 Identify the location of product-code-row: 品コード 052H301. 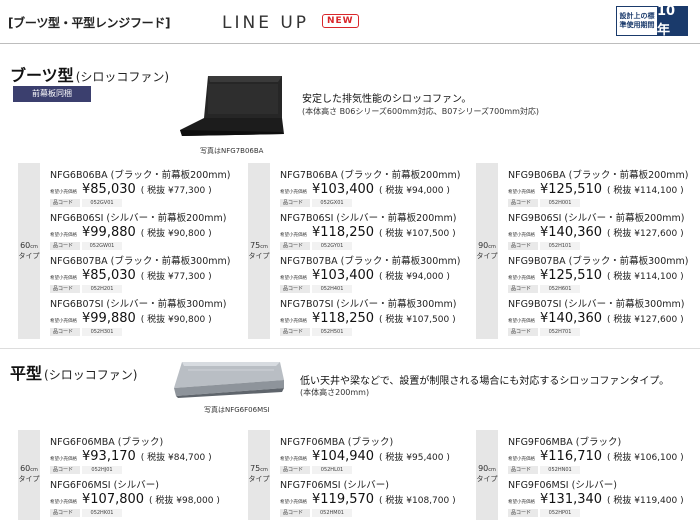
(145, 332).